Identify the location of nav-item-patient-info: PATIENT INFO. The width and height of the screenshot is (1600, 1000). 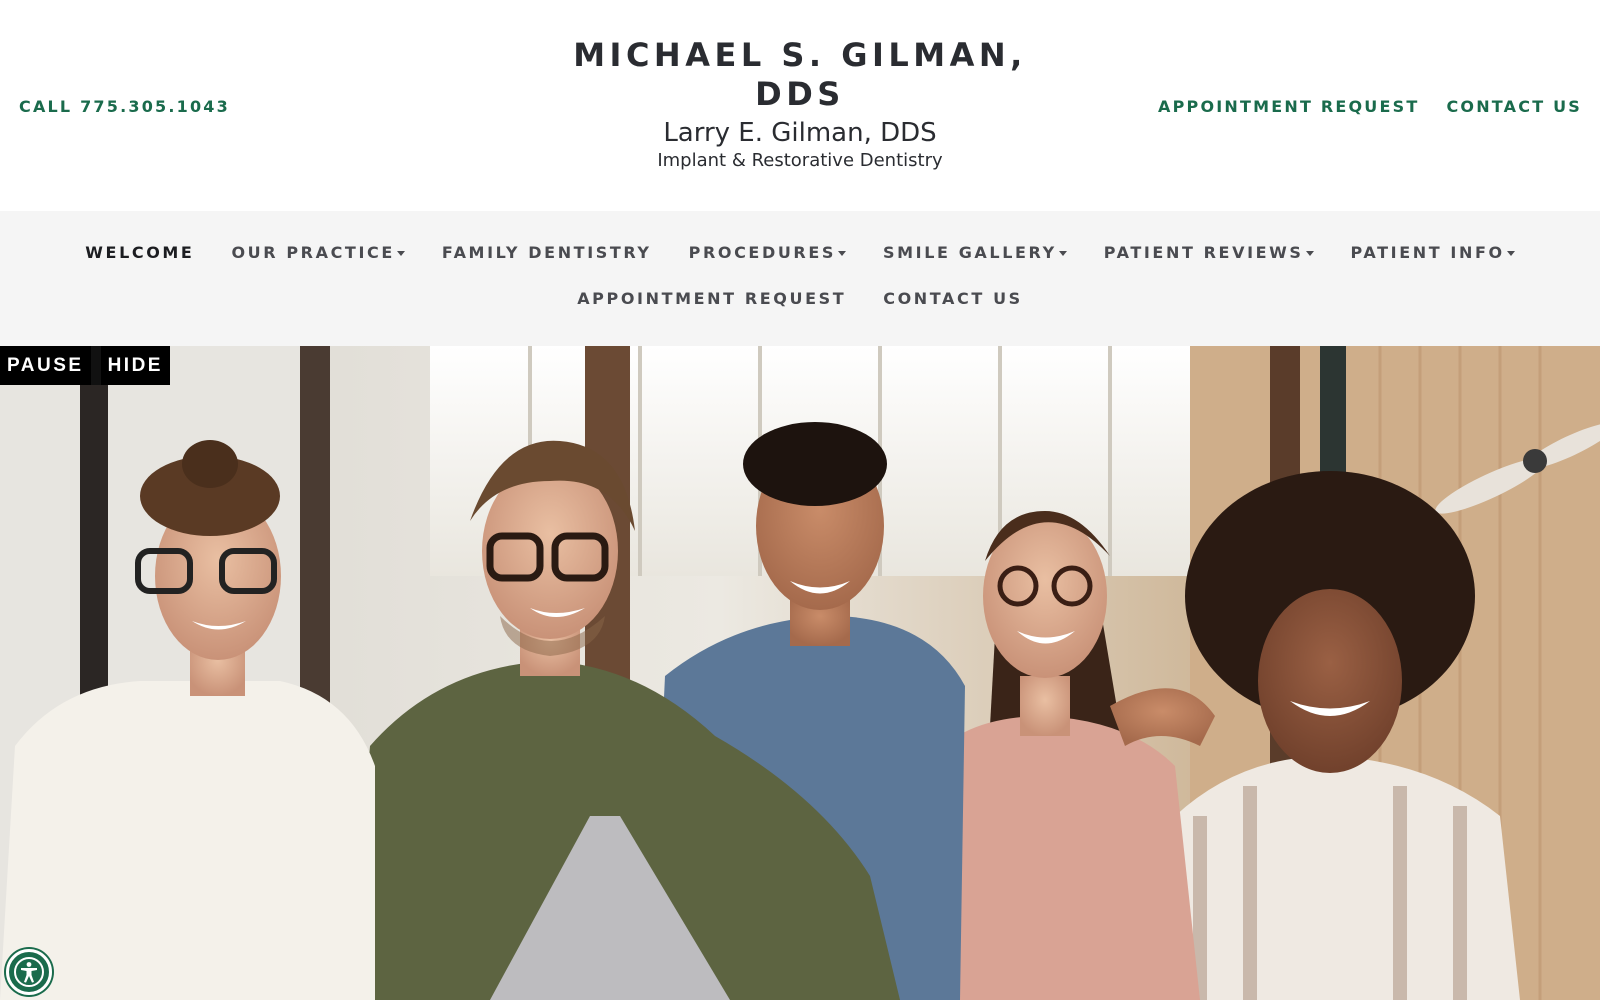
(1433, 253).